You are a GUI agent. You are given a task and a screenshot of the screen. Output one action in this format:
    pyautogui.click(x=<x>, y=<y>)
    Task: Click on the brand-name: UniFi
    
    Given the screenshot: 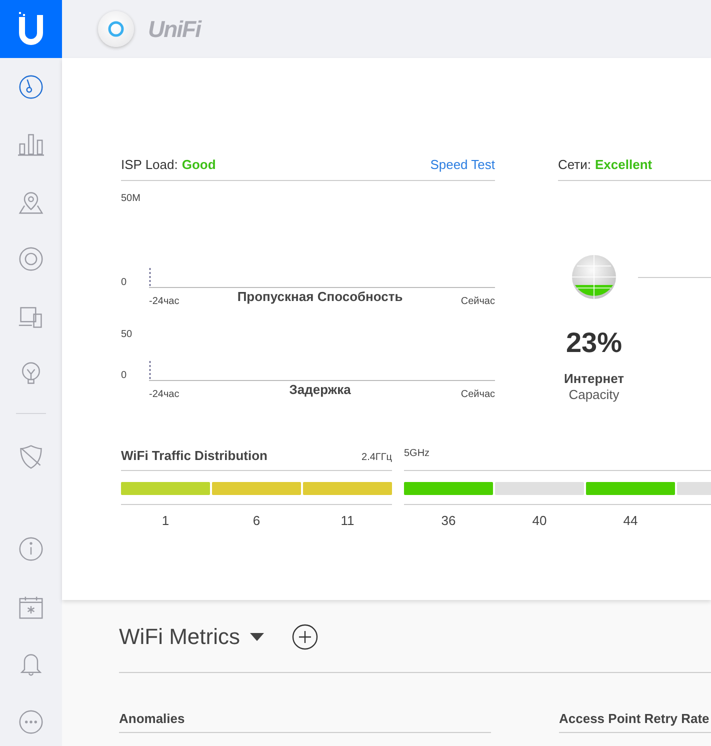 What is the action you would take?
    pyautogui.click(x=174, y=29)
    